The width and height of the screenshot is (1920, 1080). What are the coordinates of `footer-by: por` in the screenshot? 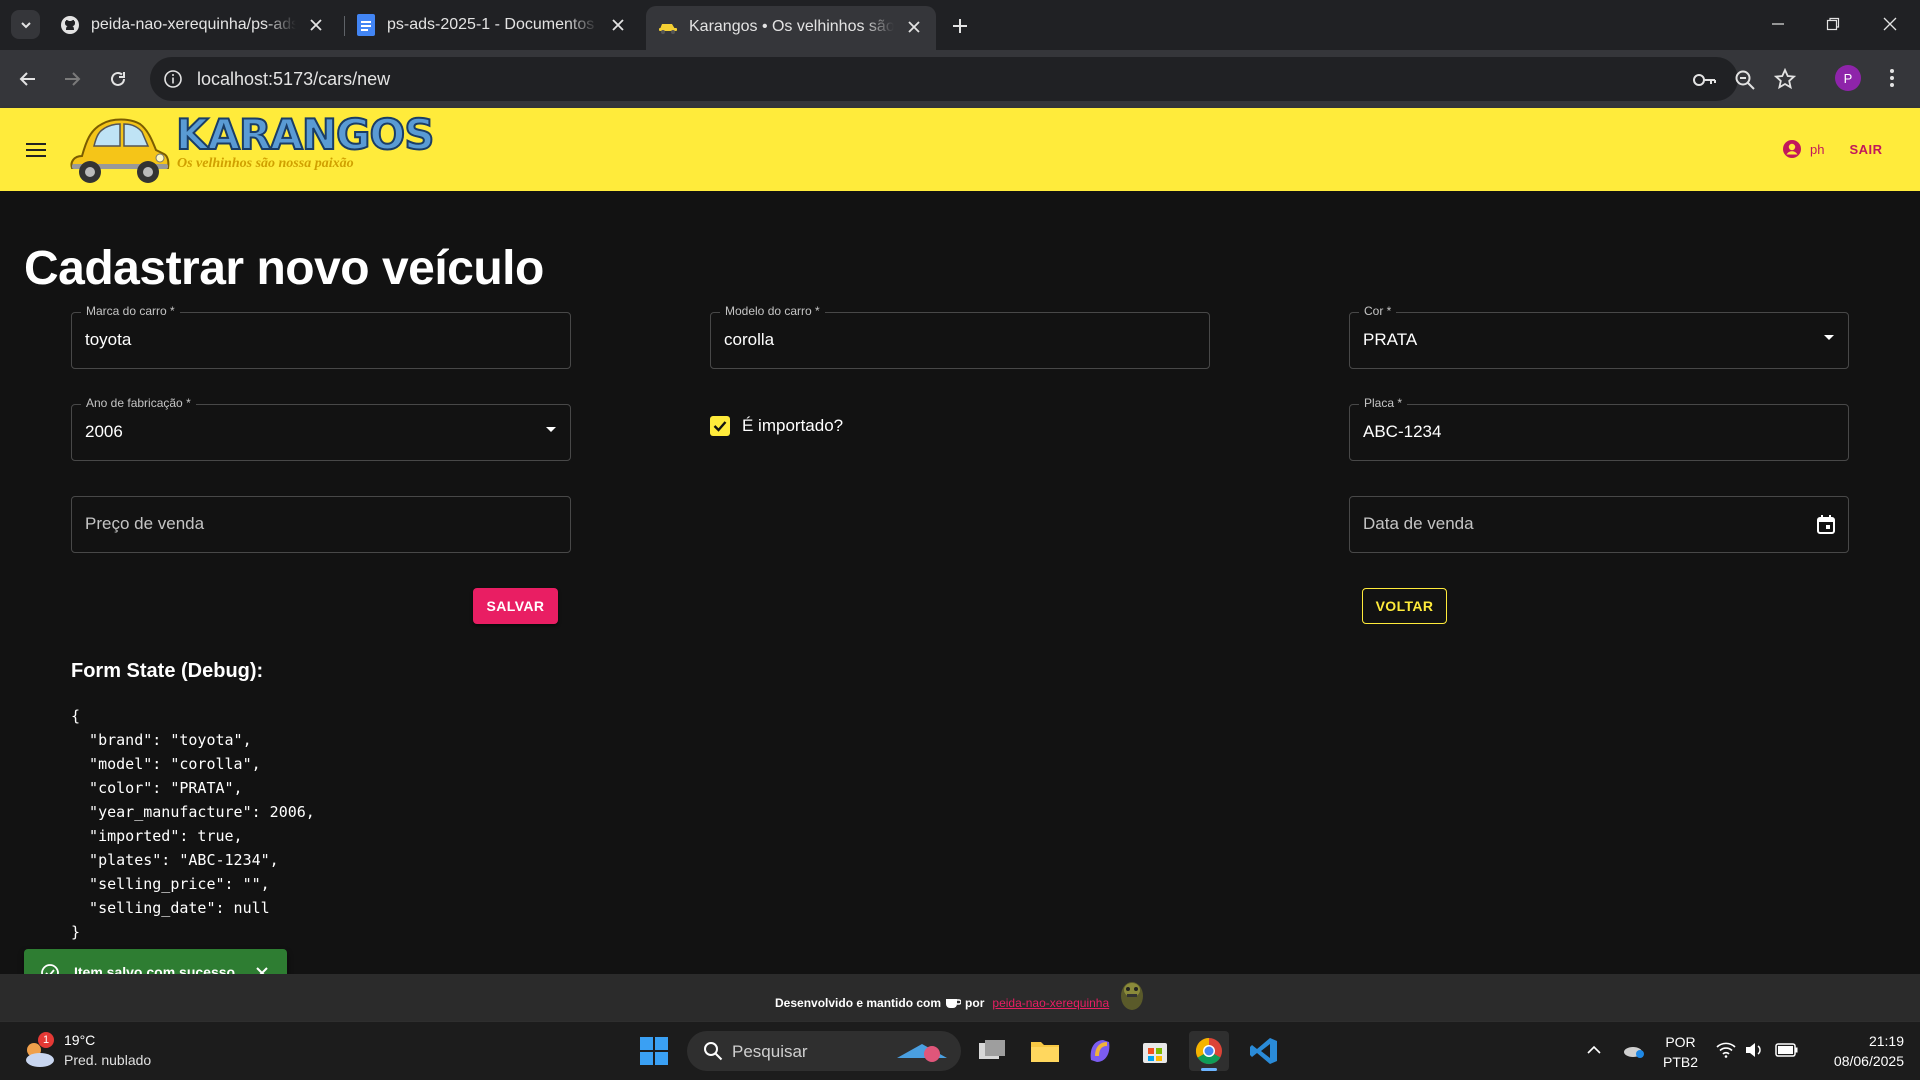 It's located at (975, 1003).